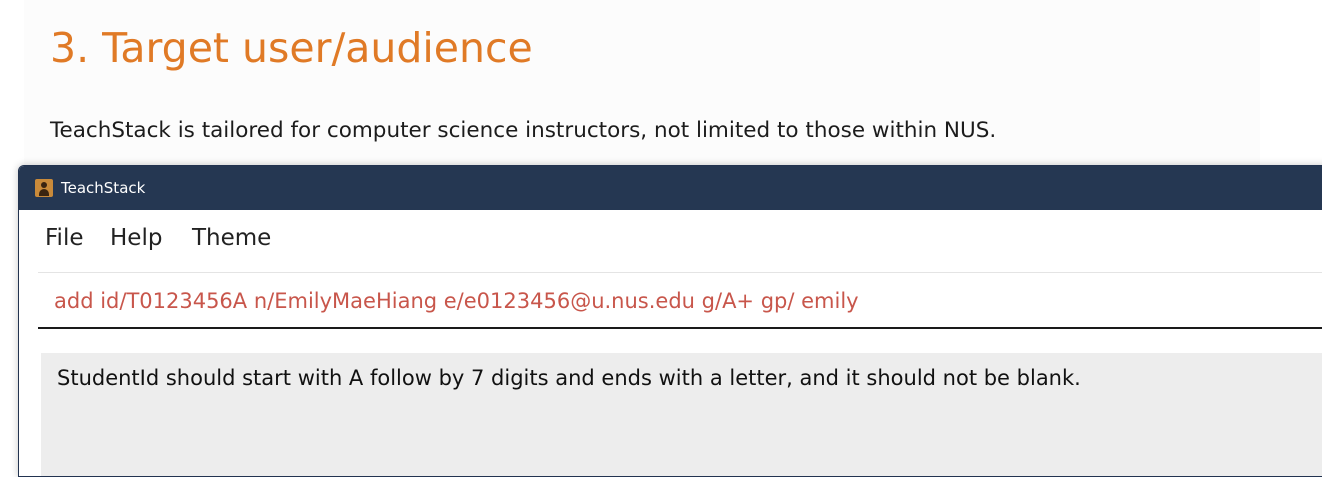  I want to click on command-input, so click(688, 301).